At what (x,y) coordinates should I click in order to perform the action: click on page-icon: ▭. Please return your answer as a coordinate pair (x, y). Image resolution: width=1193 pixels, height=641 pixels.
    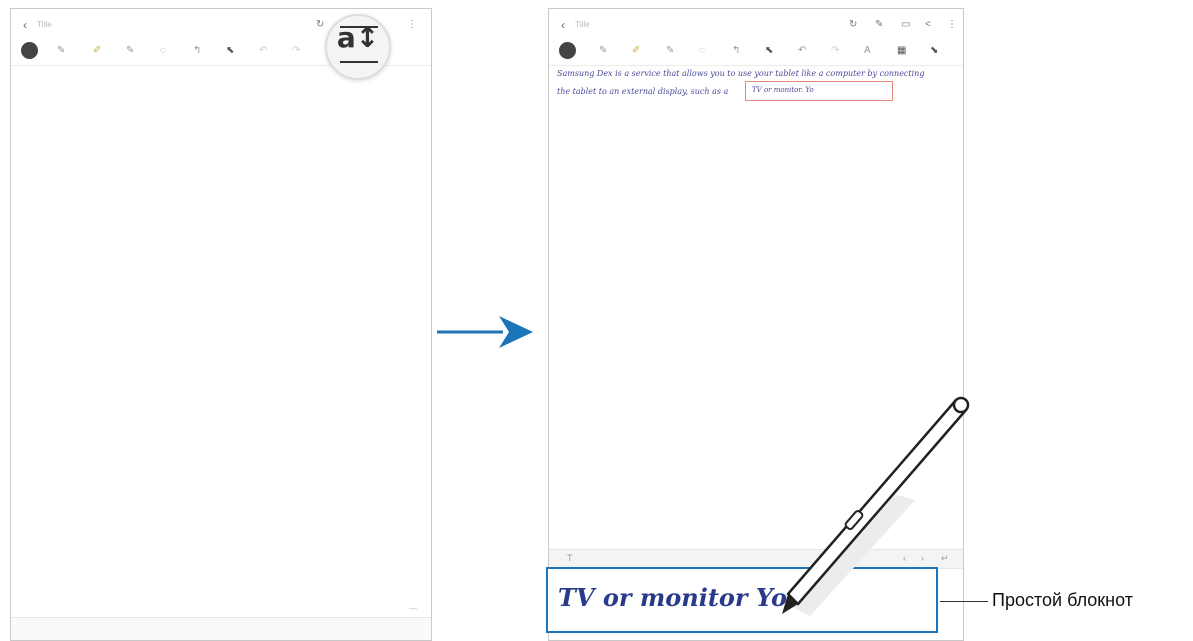
    Looking at the image, I should click on (905, 24).